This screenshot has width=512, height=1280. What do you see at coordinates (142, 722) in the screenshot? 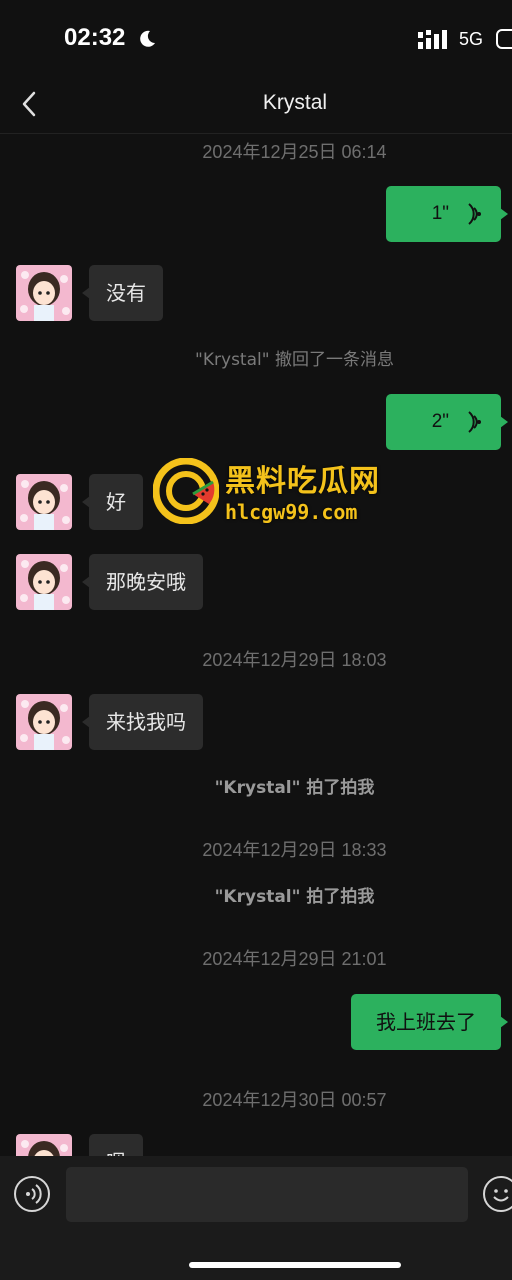
I see `incoming-message: 来找我吗` at bounding box center [142, 722].